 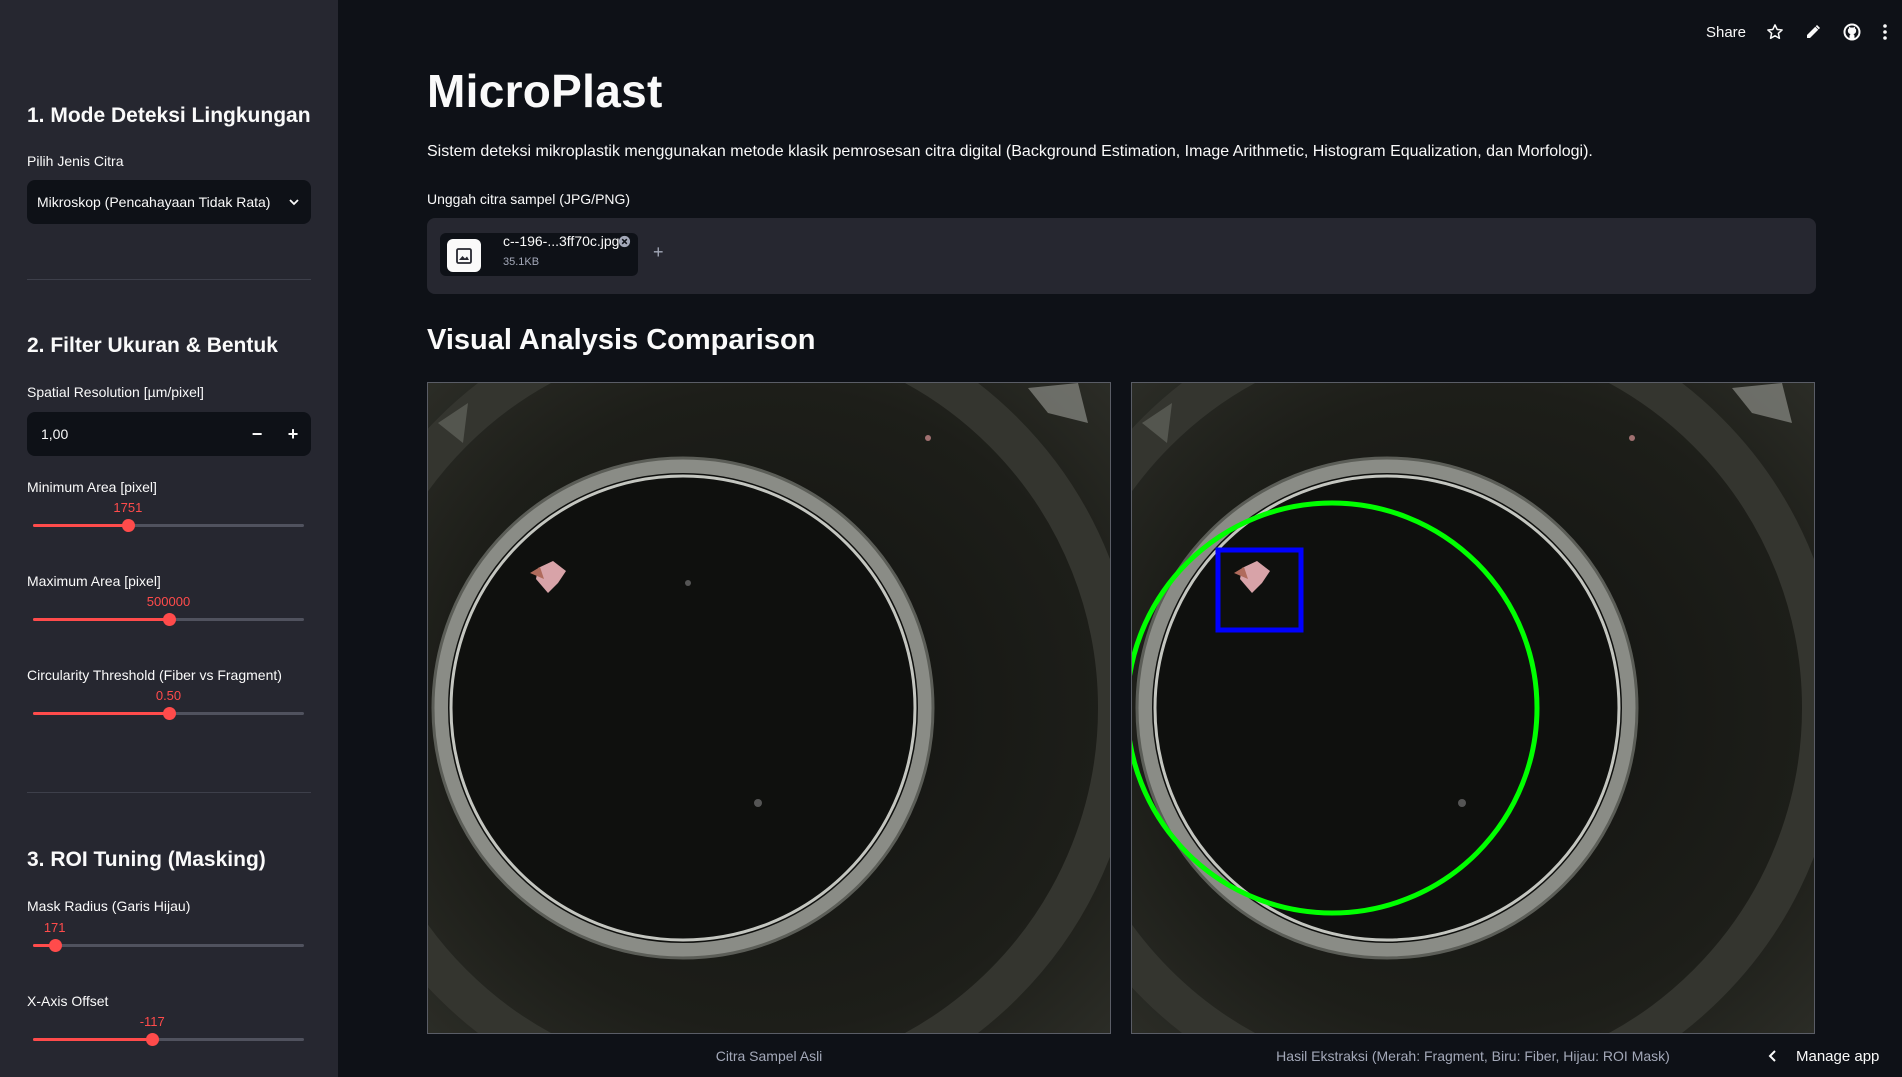 What do you see at coordinates (1772, 1056) in the screenshot?
I see `chevron-left-icon` at bounding box center [1772, 1056].